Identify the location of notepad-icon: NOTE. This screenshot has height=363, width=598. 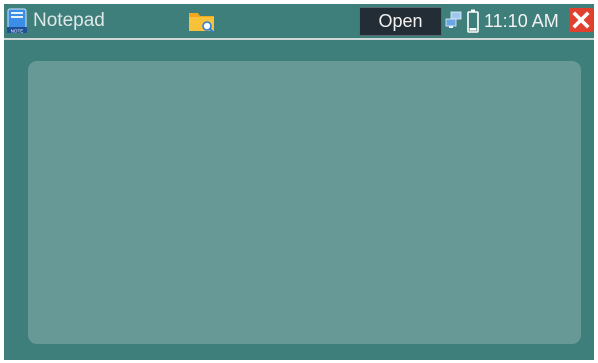
(17, 20).